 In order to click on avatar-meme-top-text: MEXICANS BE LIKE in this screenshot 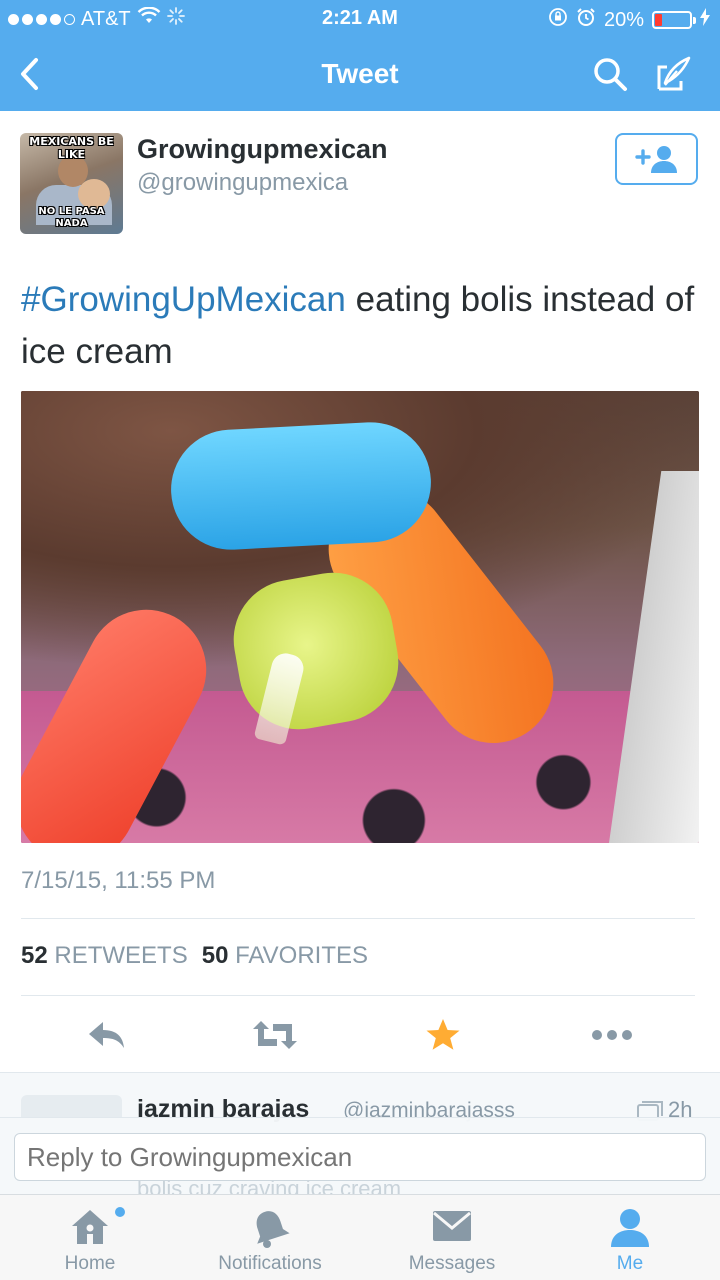, I will do `click(71, 148)`.